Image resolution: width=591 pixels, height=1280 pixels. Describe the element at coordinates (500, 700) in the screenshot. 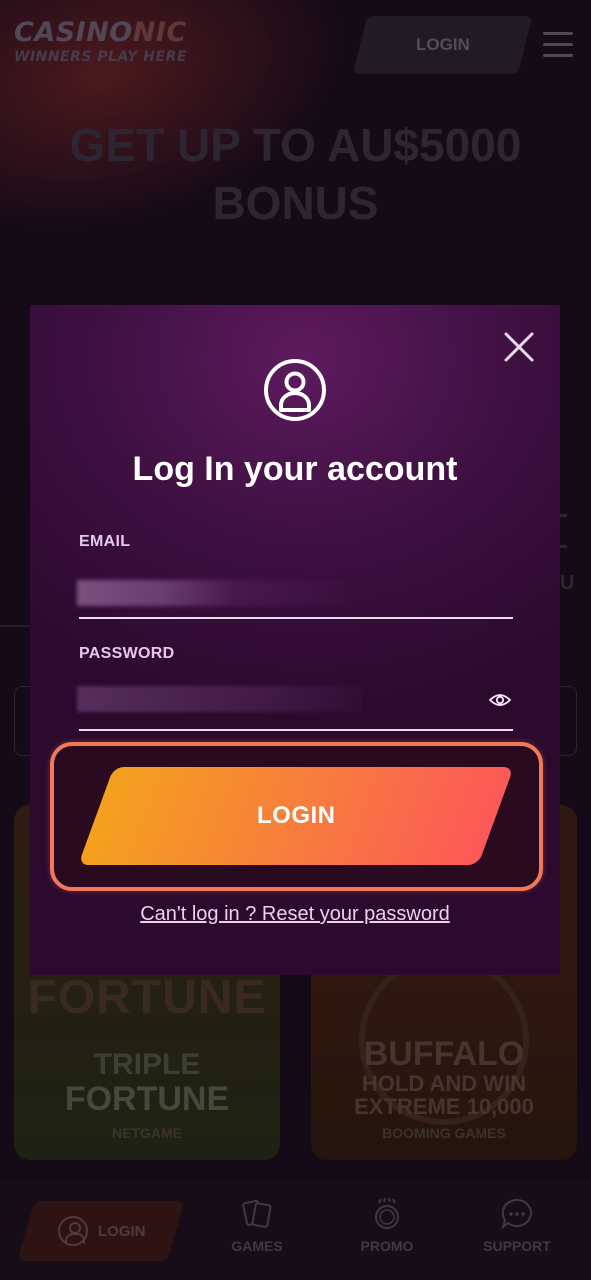

I see `eye-icon` at that location.